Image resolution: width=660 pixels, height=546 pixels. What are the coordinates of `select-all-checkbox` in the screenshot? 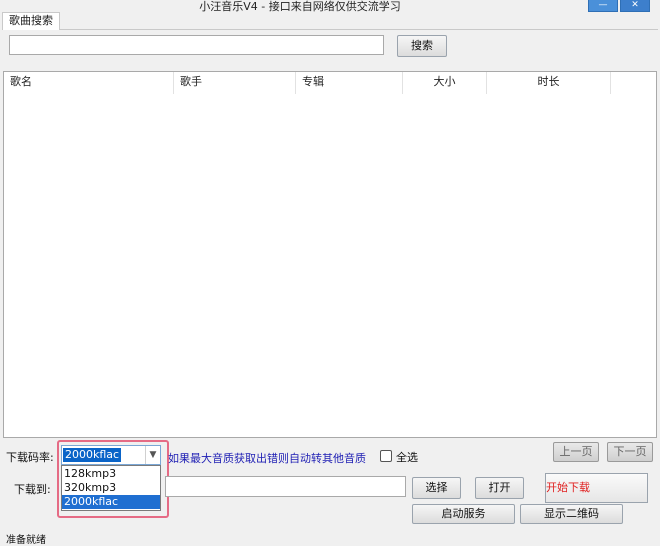 It's located at (386, 456).